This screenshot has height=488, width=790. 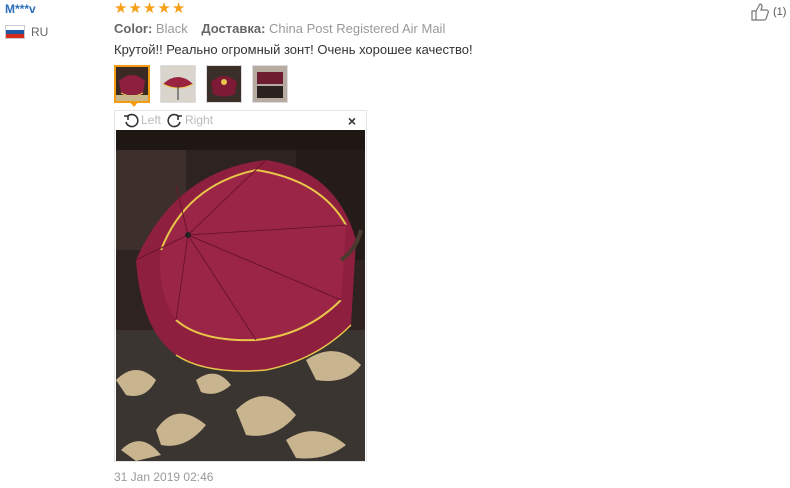 What do you see at coordinates (780, 12) in the screenshot?
I see `helpful-count: (1)` at bounding box center [780, 12].